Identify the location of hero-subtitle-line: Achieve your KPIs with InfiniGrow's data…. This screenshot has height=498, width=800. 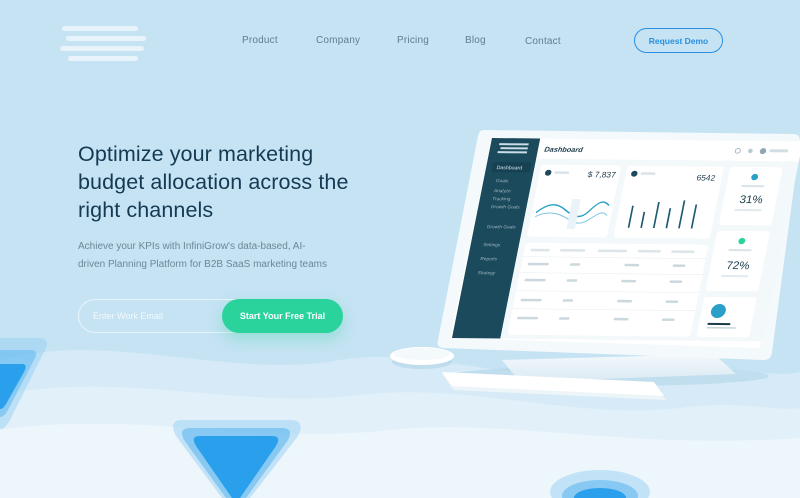
(192, 246).